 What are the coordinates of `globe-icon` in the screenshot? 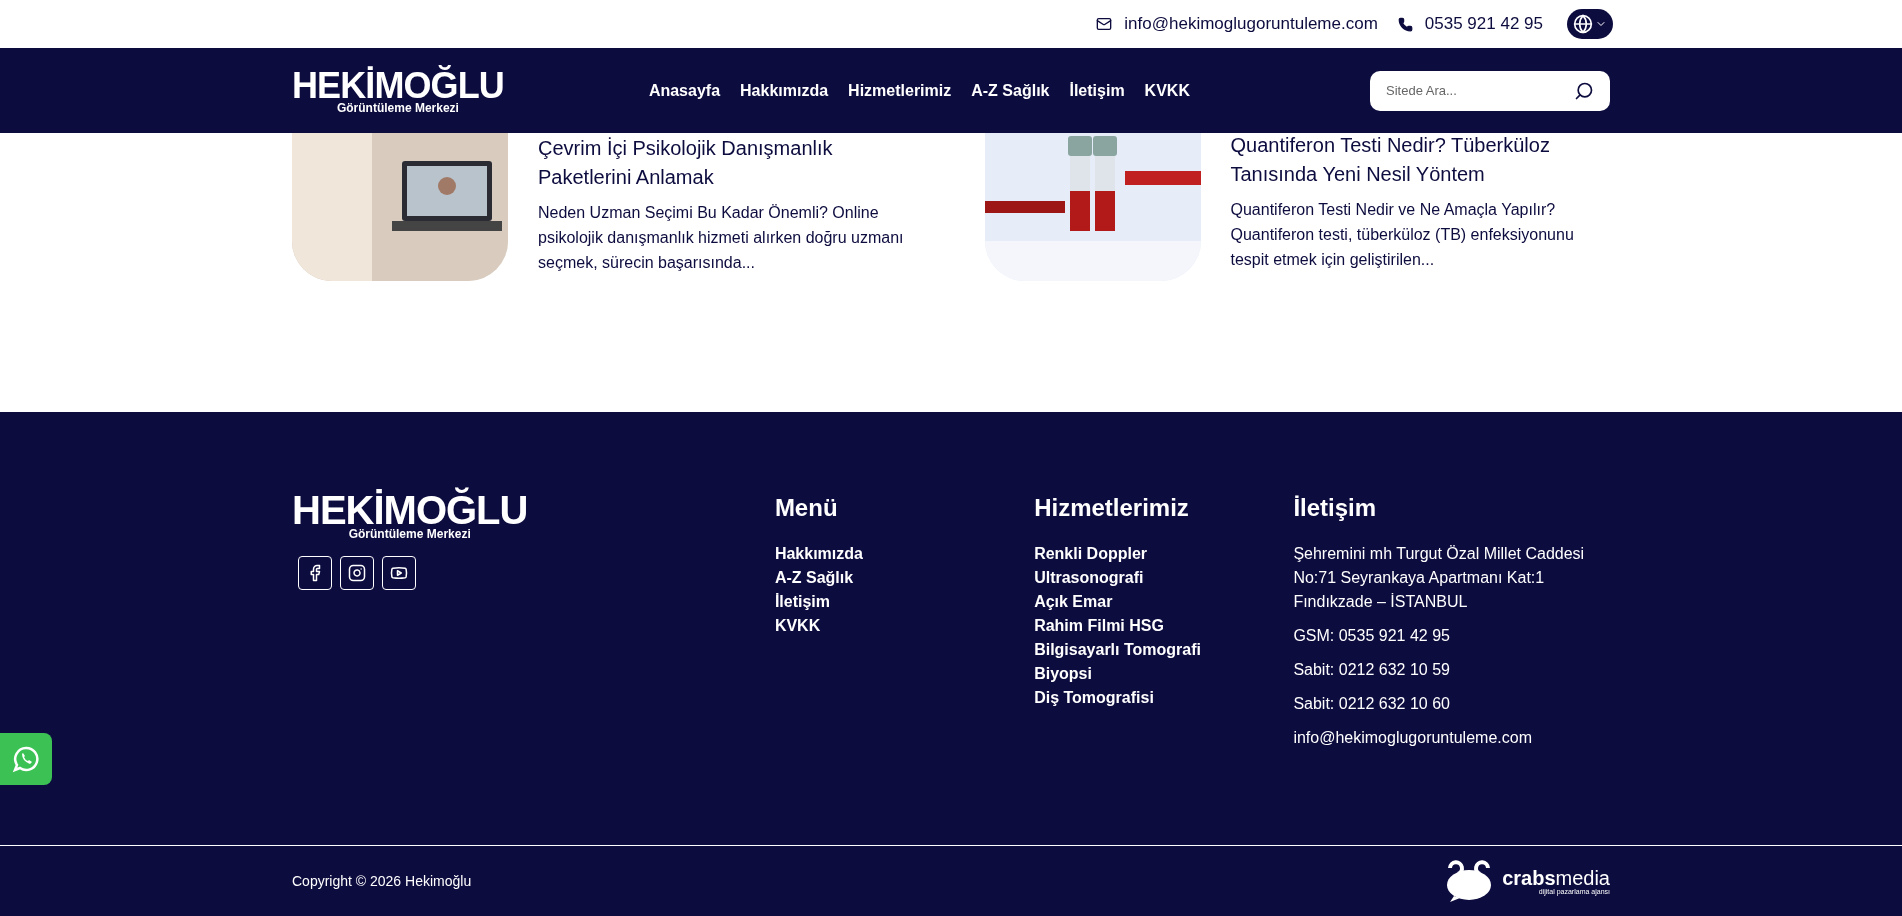 It's located at (1583, 24).